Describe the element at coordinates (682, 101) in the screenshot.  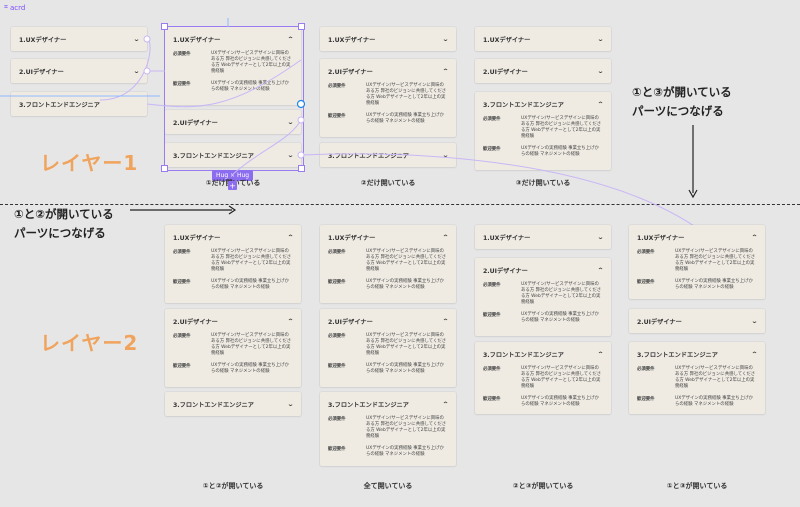
I see `annotation-note: ①と③が開いている パーツにつなげる` at that location.